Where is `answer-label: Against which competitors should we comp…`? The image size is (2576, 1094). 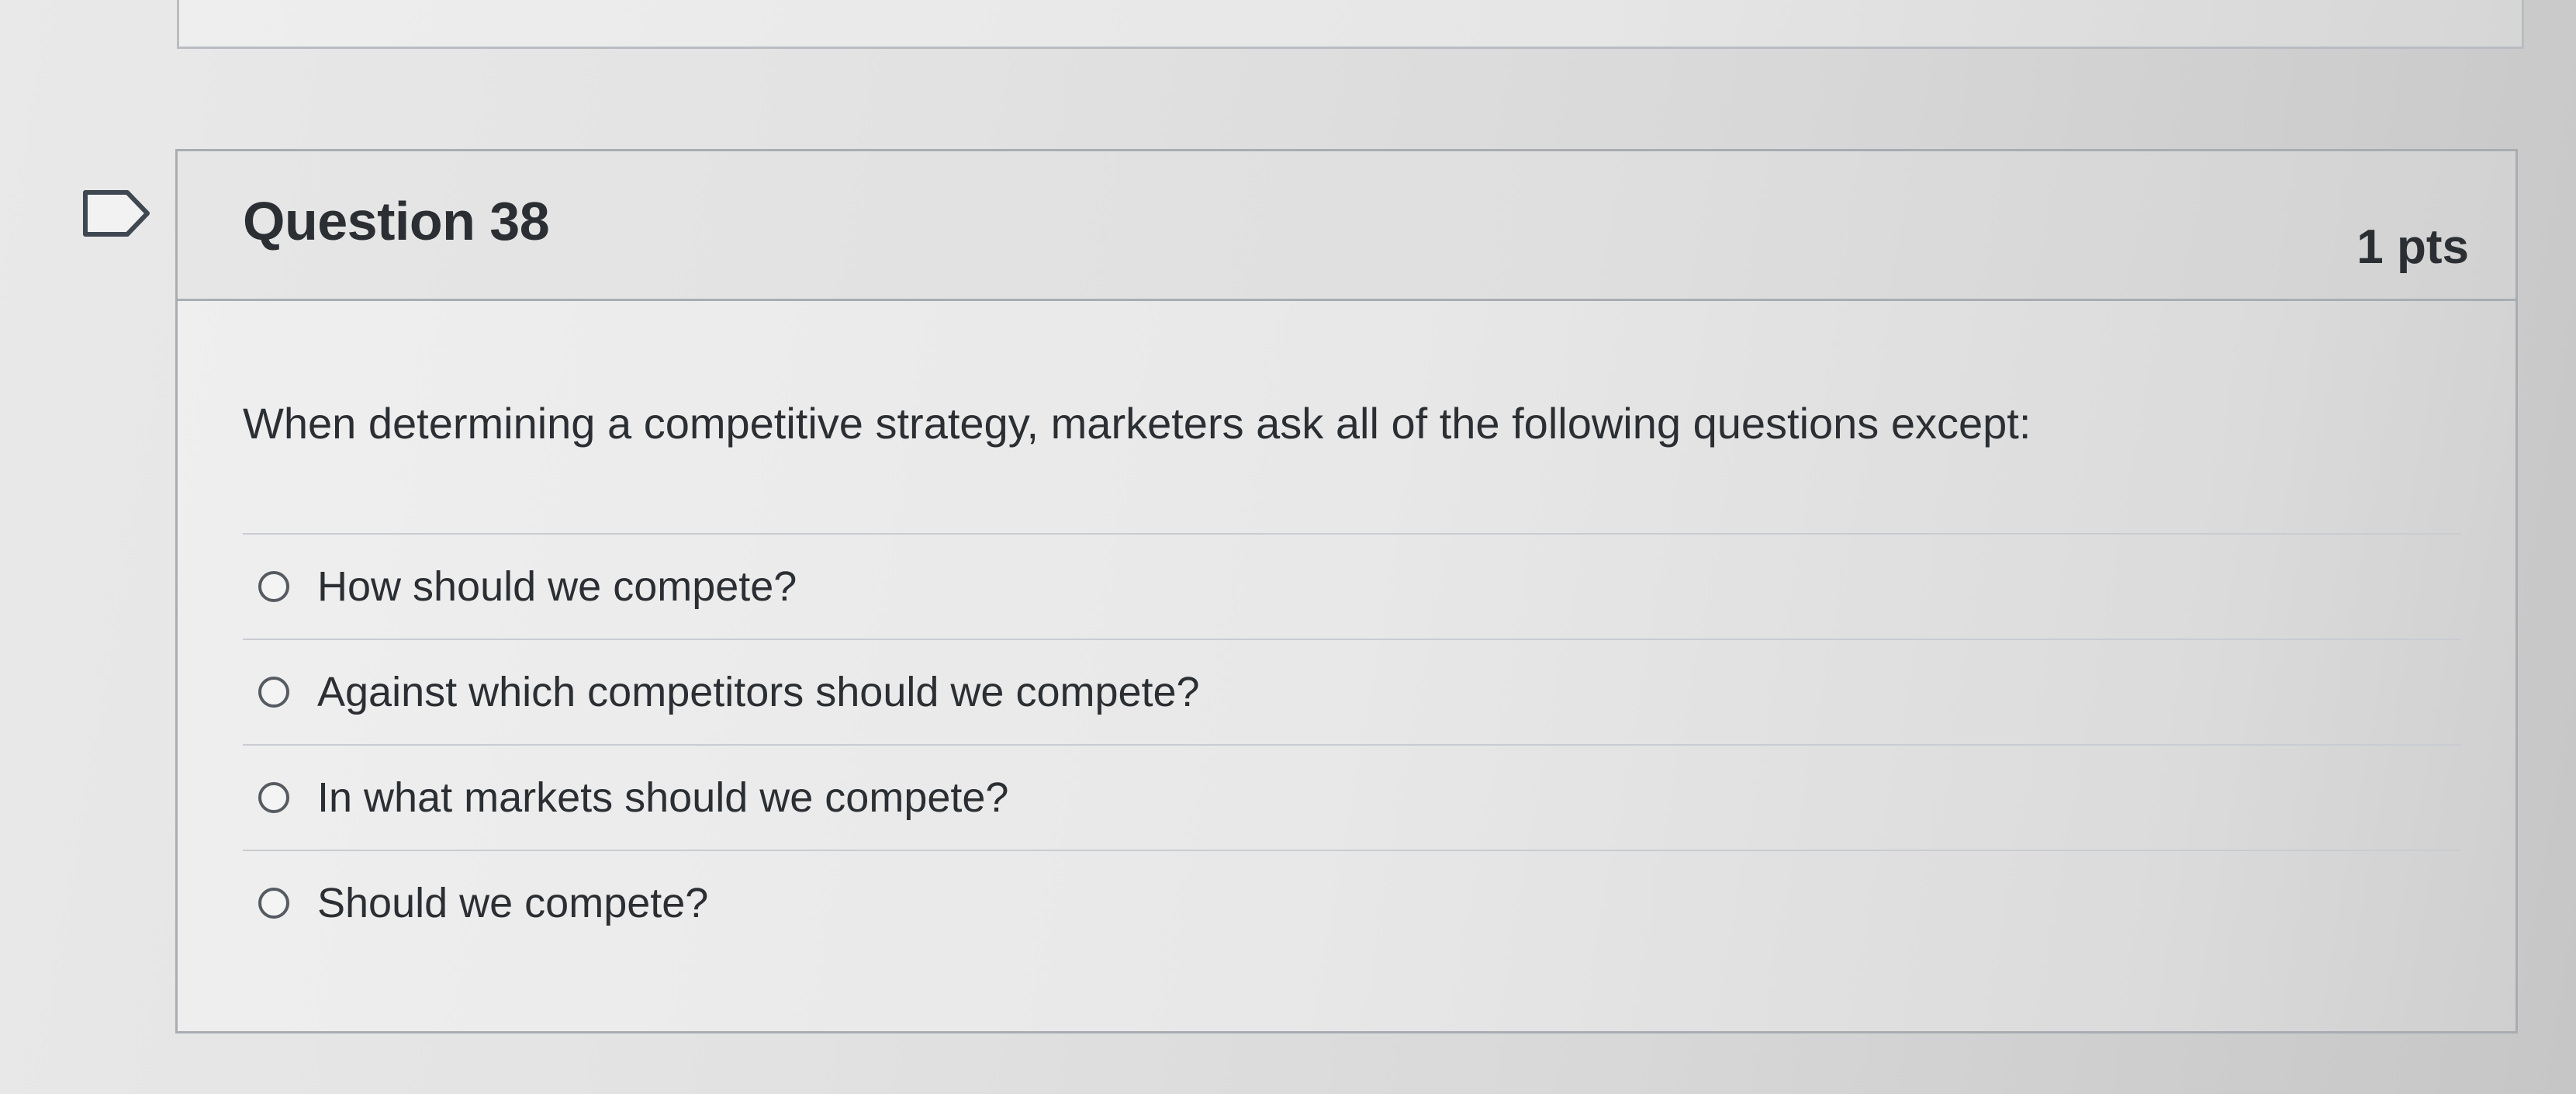
answer-label: Against which competitors should we comp… is located at coordinates (758, 692).